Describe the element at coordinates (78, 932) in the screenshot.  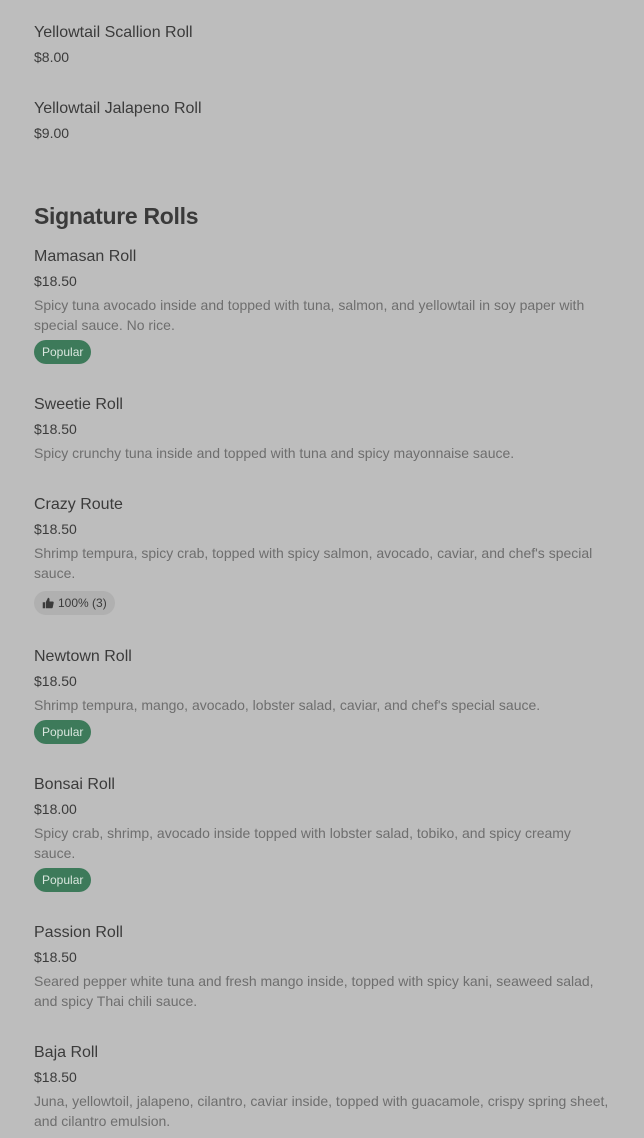
I see `menu-item-name: Passion Roll` at that location.